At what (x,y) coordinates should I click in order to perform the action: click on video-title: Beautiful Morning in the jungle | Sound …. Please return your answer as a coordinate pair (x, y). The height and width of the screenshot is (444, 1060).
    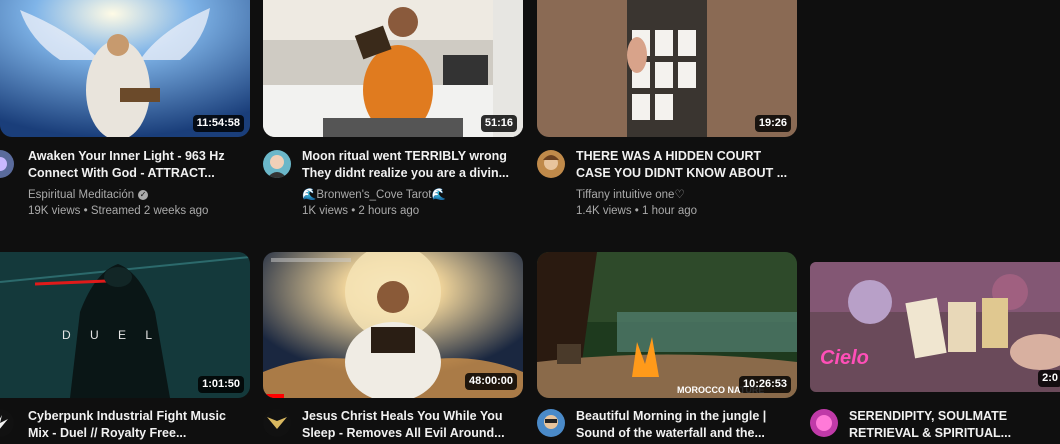
    Looking at the image, I should click on (683, 425).